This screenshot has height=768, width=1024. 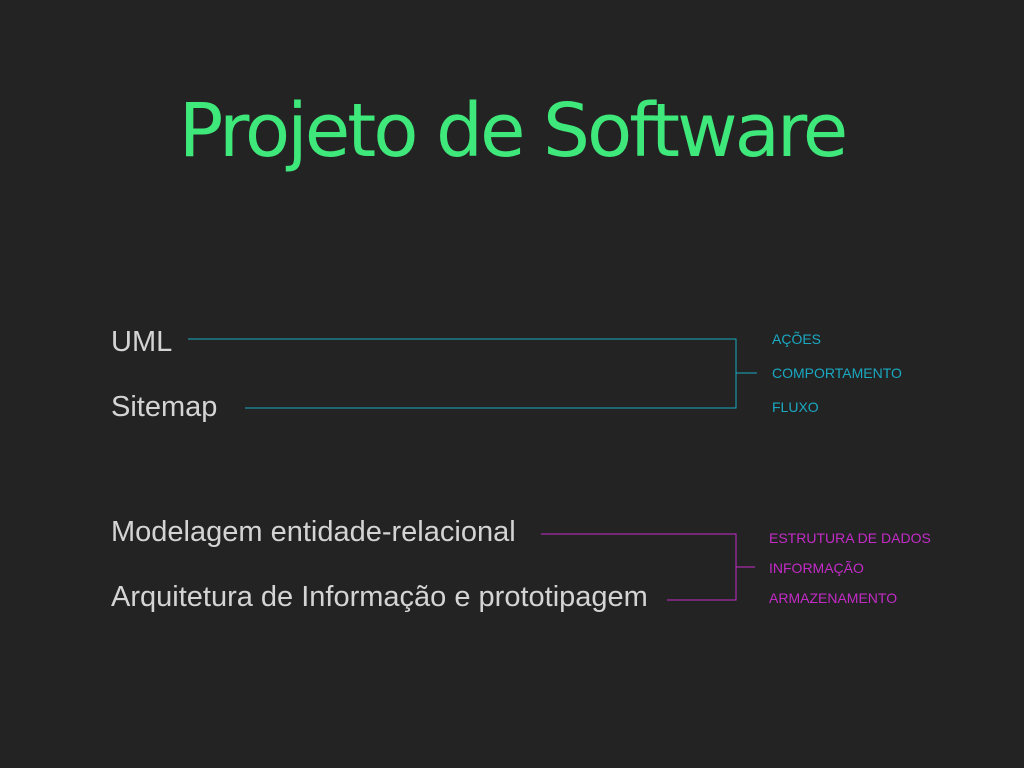 I want to click on bracket-behavior-group, so click(x=462, y=373).